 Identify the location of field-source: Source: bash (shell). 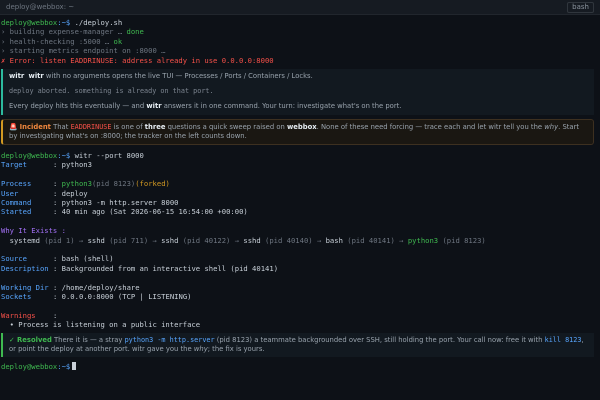
(57, 259).